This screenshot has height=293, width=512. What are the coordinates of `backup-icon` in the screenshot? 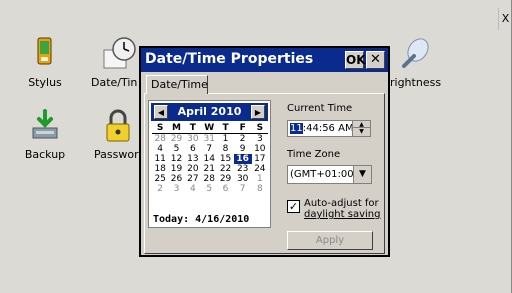 It's located at (45, 126).